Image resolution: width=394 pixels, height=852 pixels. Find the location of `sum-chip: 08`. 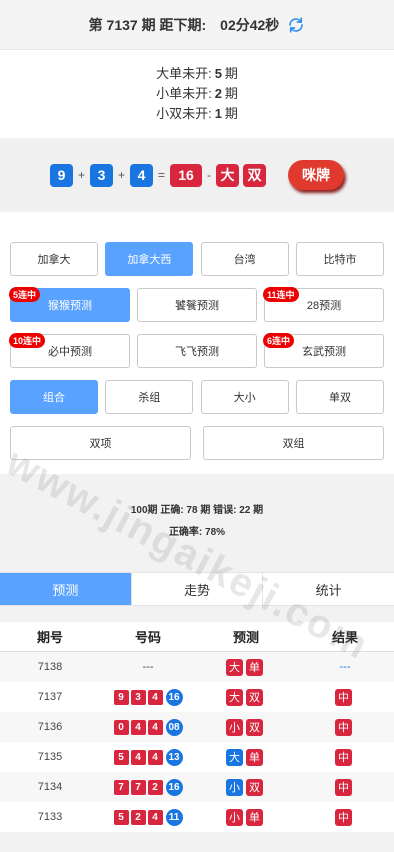

sum-chip: 08 is located at coordinates (174, 727).